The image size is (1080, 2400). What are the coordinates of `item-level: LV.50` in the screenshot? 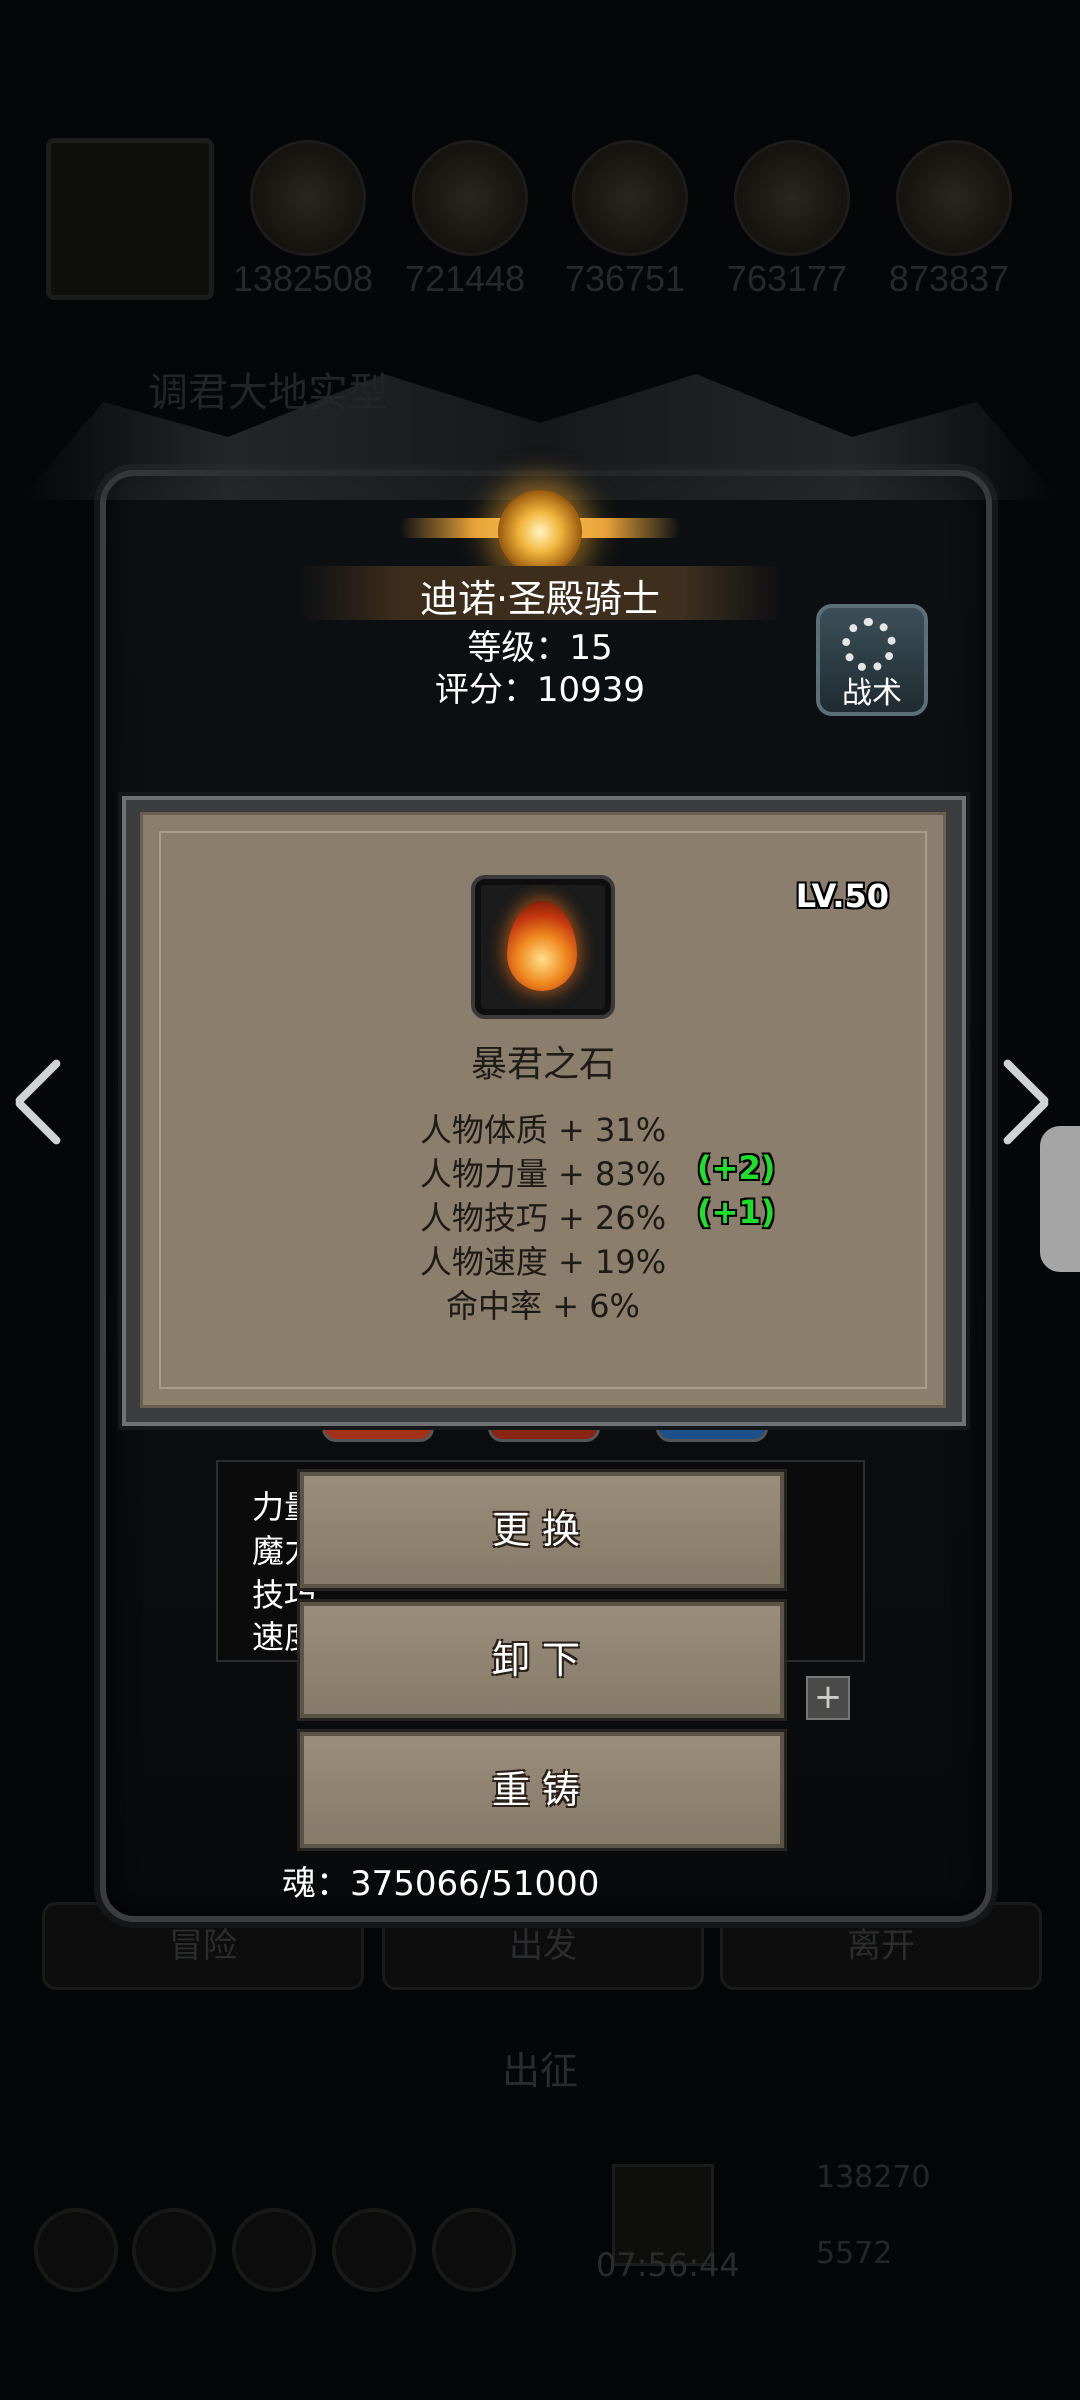 It's located at (842, 896).